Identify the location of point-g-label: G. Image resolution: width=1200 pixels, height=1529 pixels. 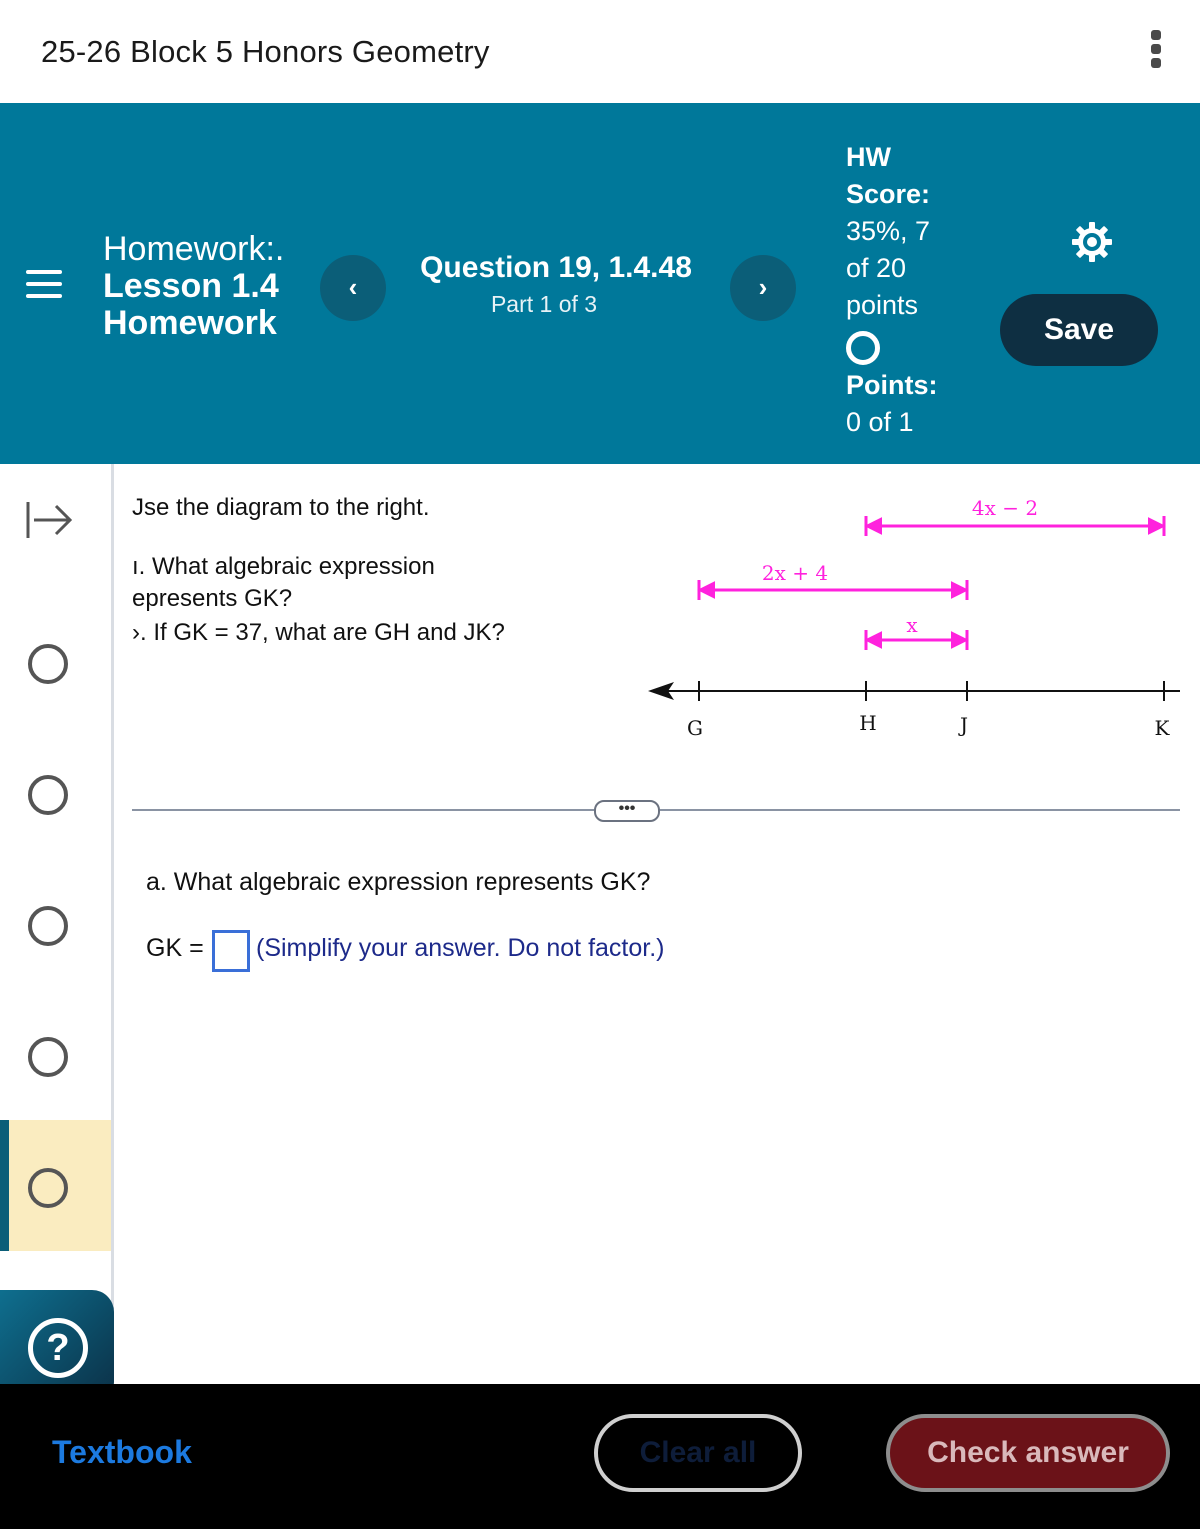
(695, 728).